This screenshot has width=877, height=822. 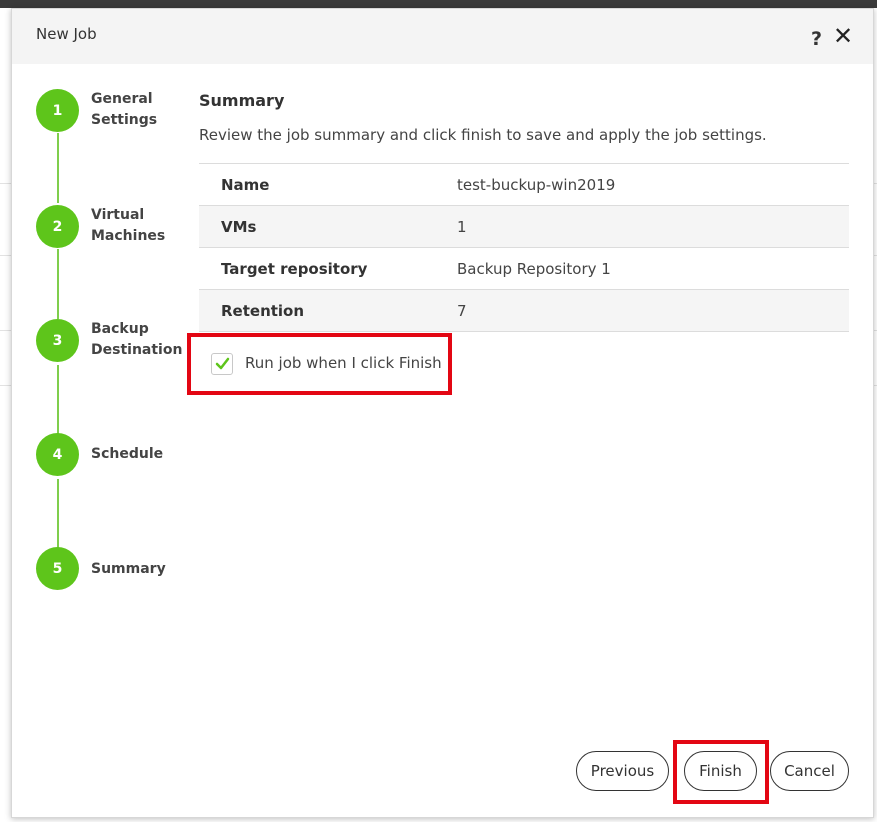 I want to click on table-row: Target repository Backup Repository 1, so click(x=524, y=269).